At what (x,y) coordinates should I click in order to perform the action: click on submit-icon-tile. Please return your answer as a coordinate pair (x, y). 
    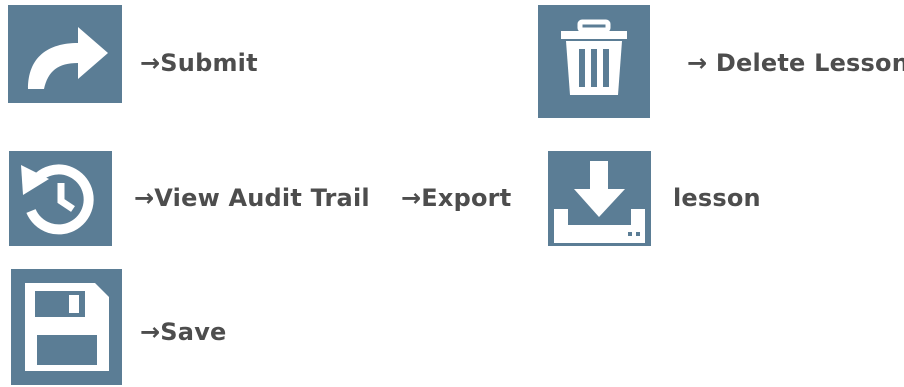
    Looking at the image, I should click on (65, 54).